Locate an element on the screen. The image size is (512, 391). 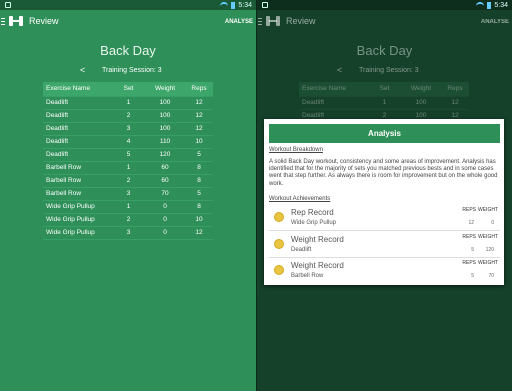
achievement-item: Weight Record Deadlift REPS WEIGHT 5 120 is located at coordinates (384, 245).